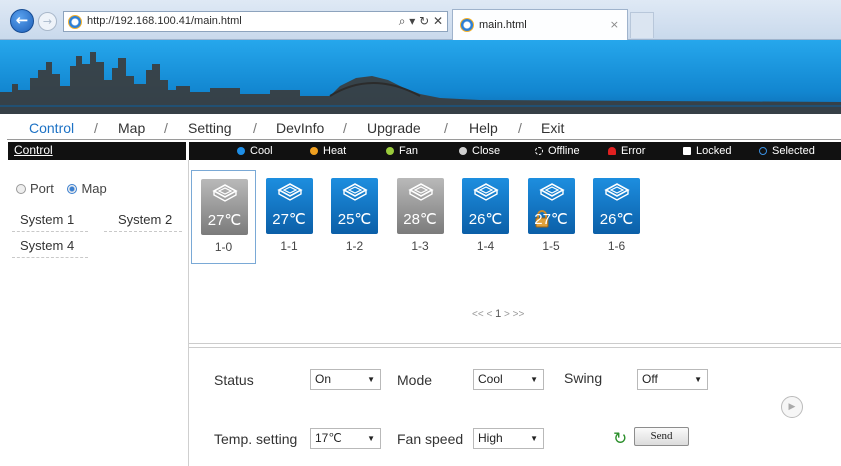 The image size is (841, 466). I want to click on sidebar: Port Map System 1 System 2 System 4, so click(98, 313).